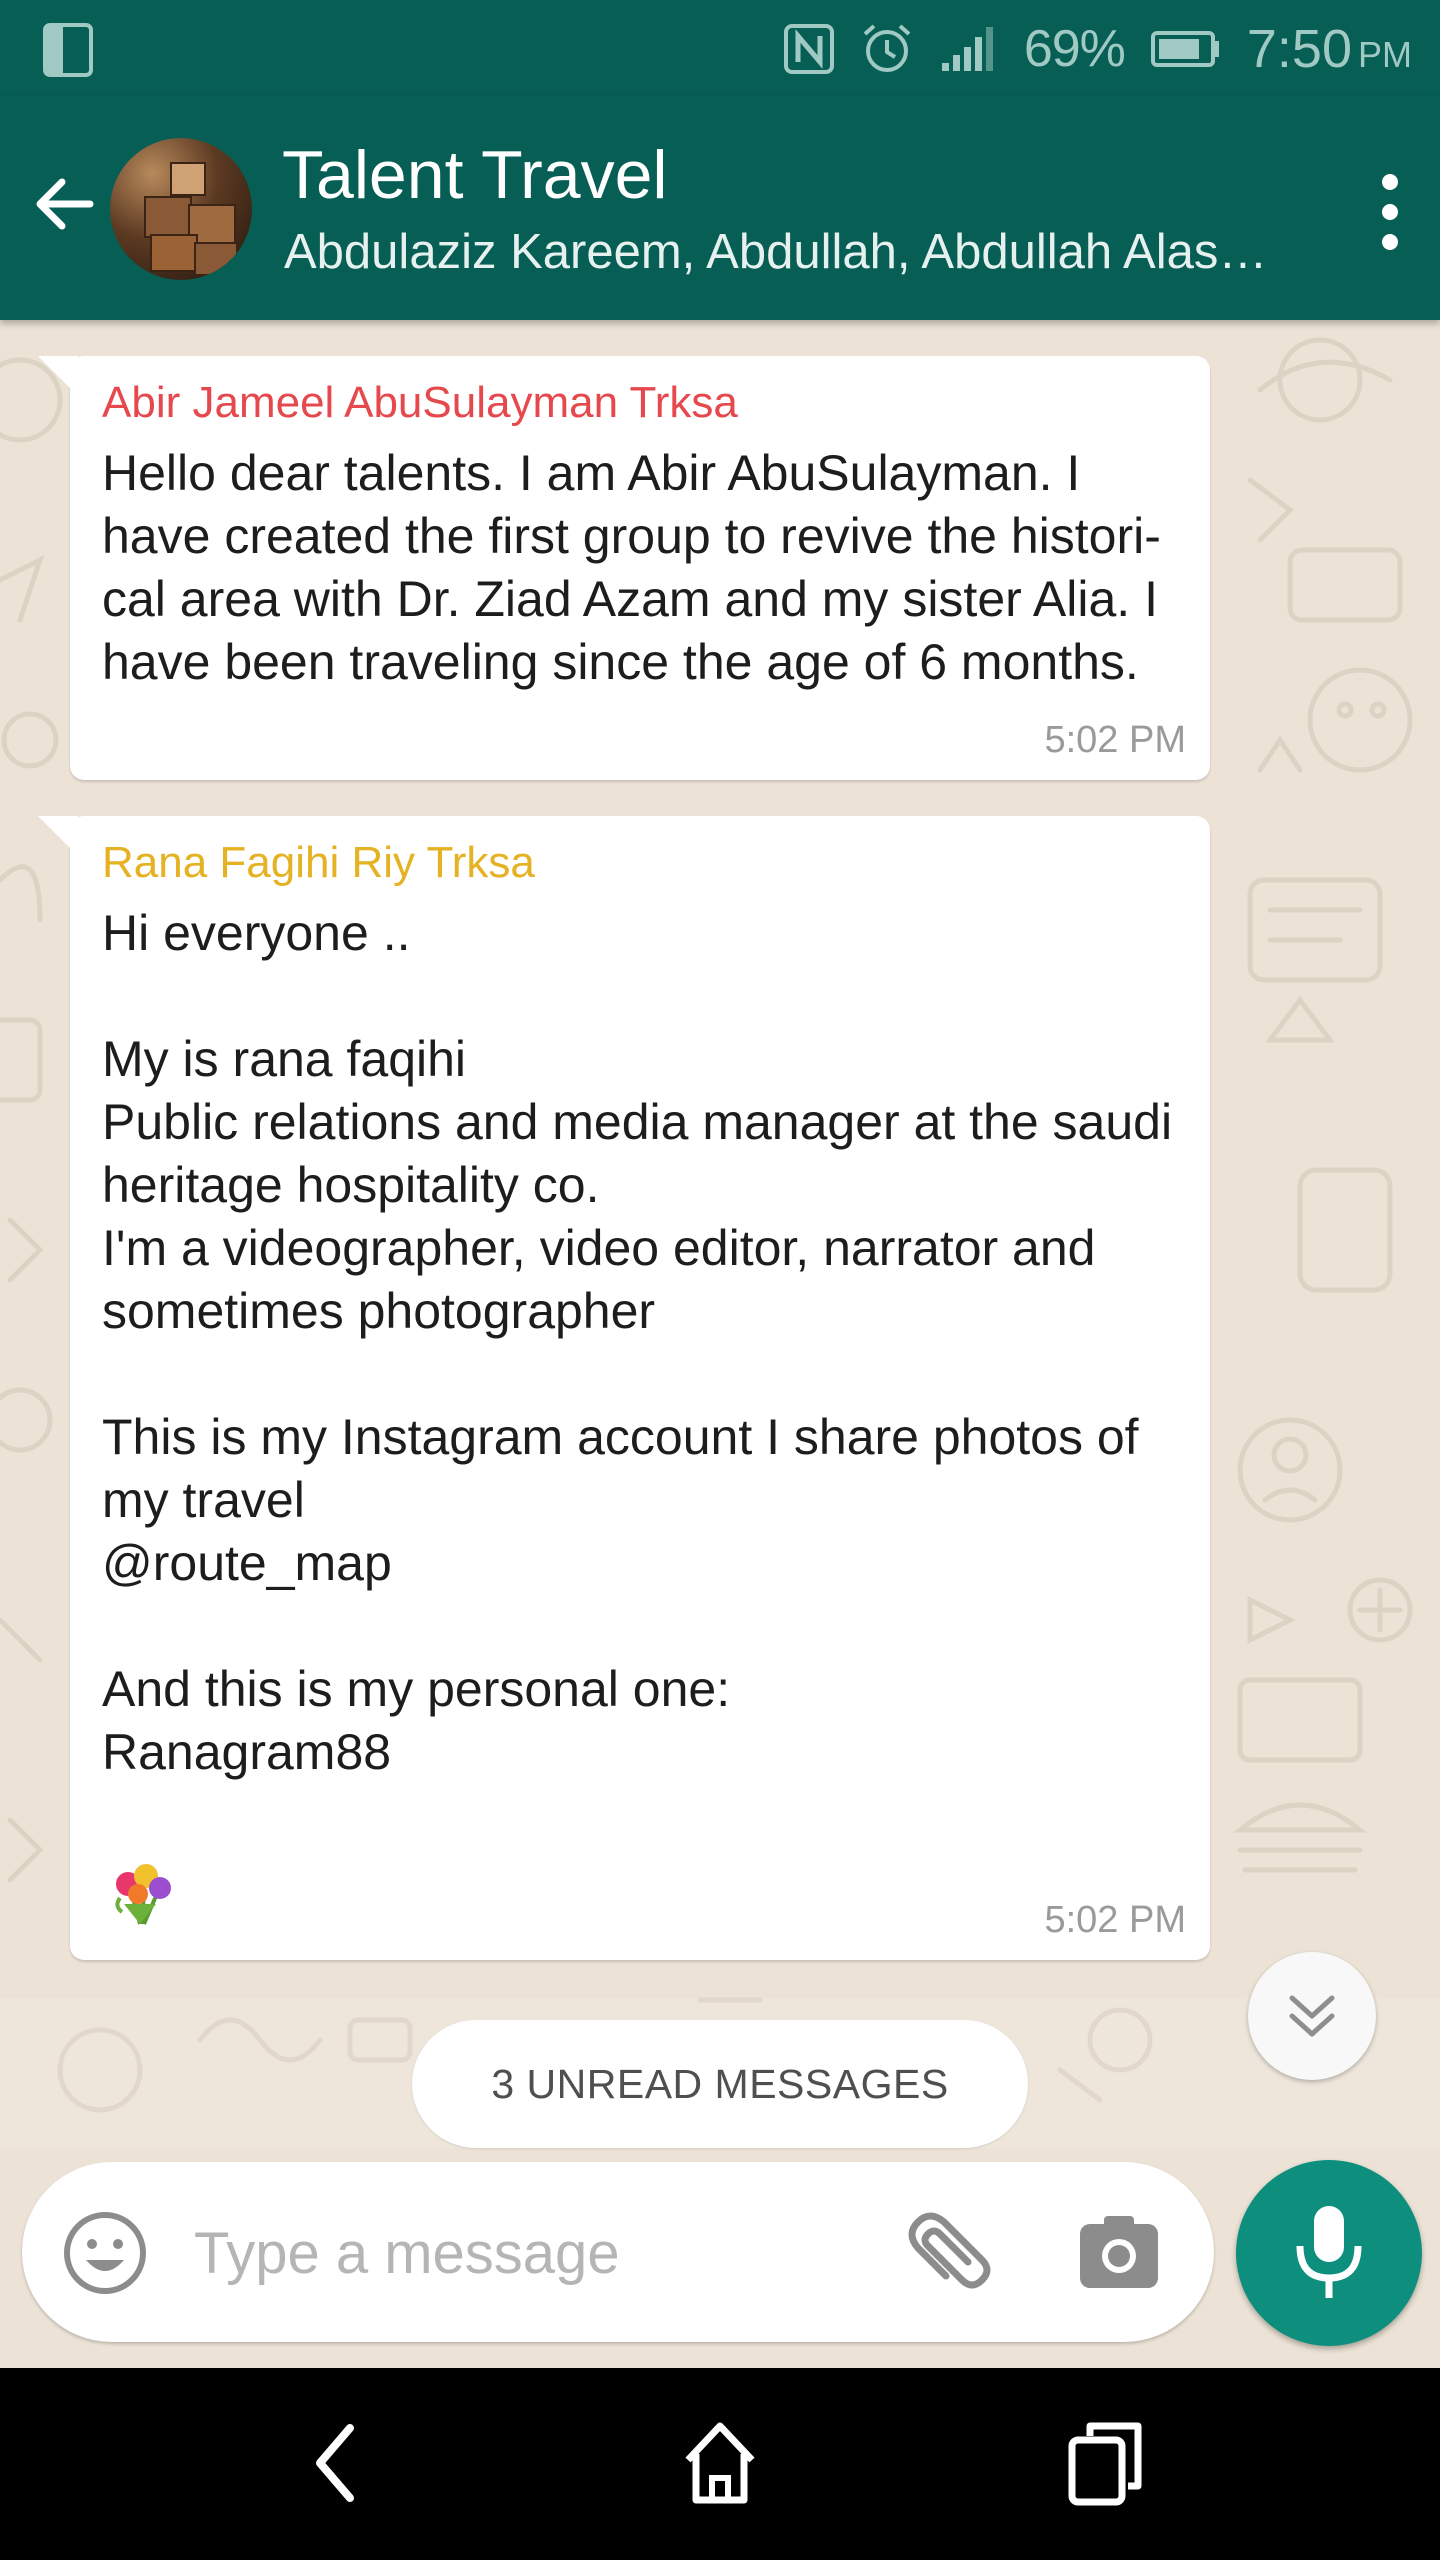 This screenshot has width=1440, height=2560. I want to click on unread-messages-banner: 3 UNREAD MESSAGES, so click(720, 2084).